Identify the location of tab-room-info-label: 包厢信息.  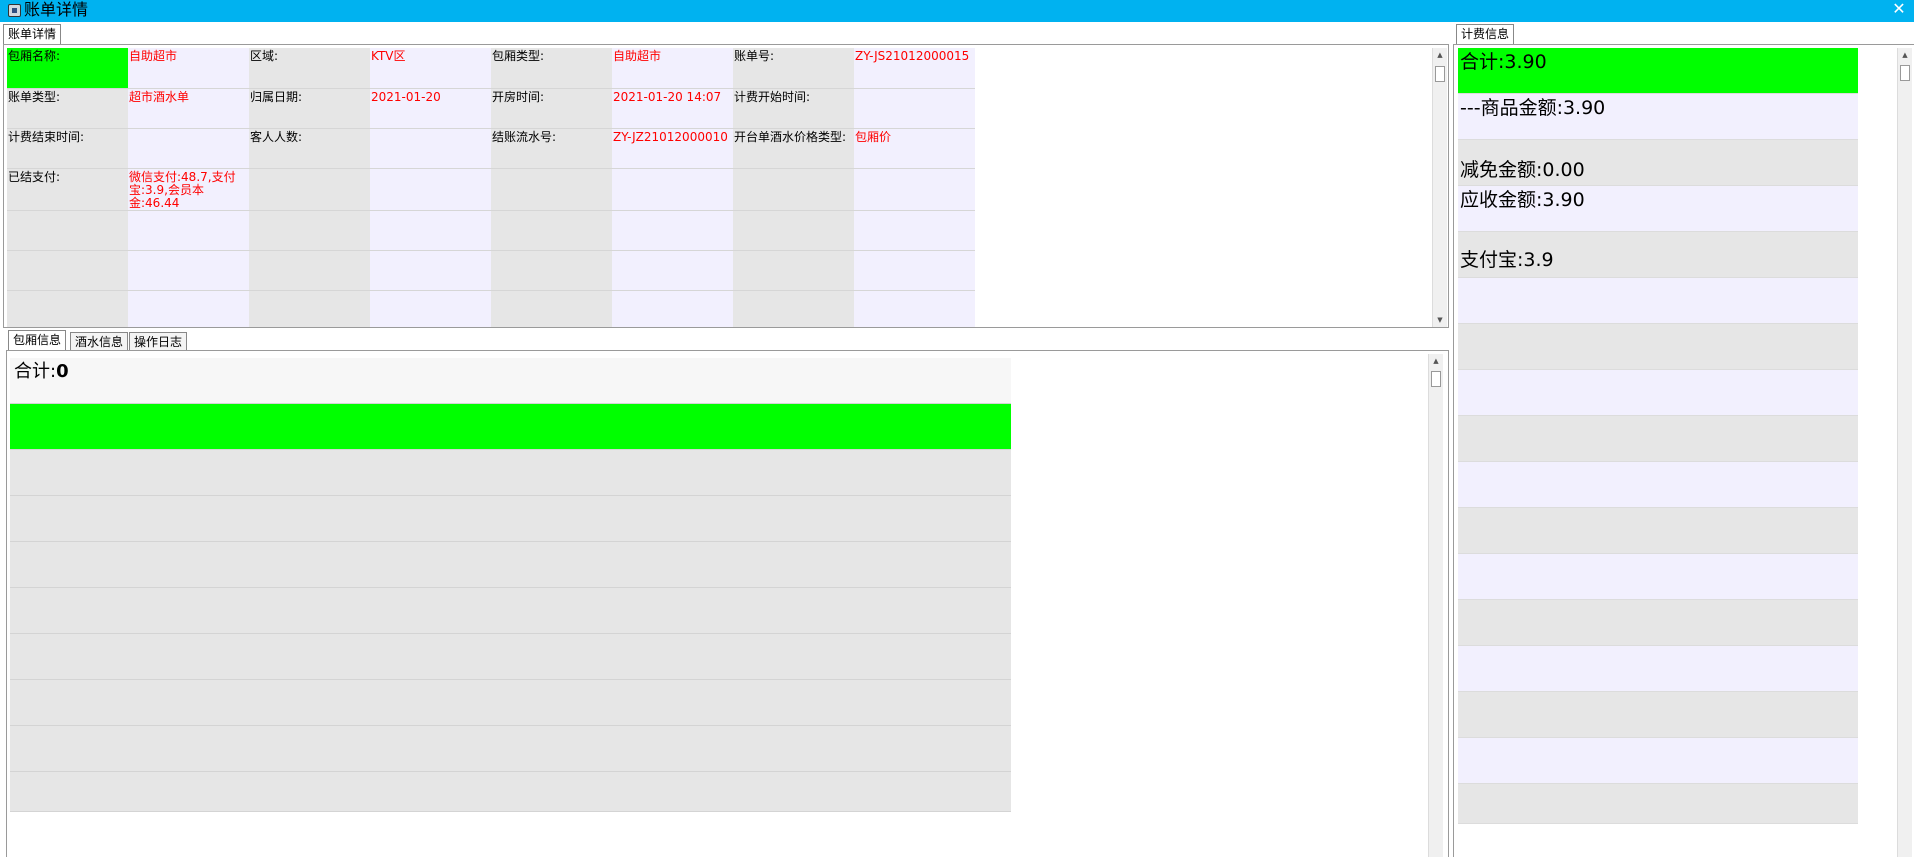
(37, 340).